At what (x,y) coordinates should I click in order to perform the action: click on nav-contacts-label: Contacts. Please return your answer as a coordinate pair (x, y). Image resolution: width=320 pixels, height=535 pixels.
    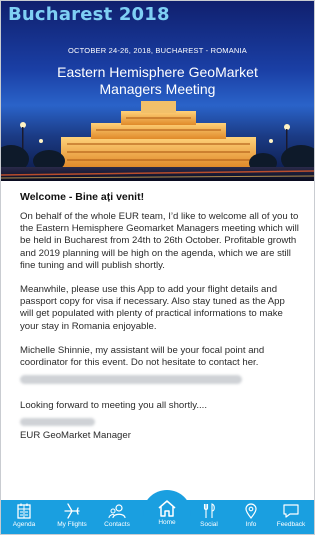
    Looking at the image, I should click on (117, 524).